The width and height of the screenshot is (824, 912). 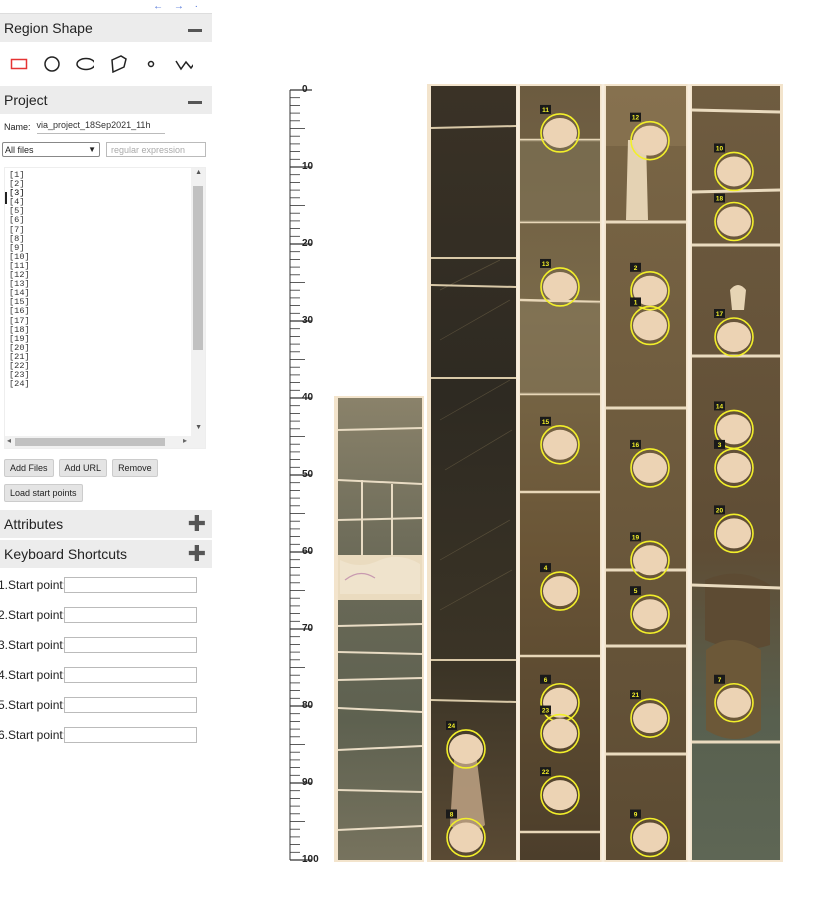 What do you see at coordinates (107, 366) in the screenshot?
I see `file-list-item: [22]` at bounding box center [107, 366].